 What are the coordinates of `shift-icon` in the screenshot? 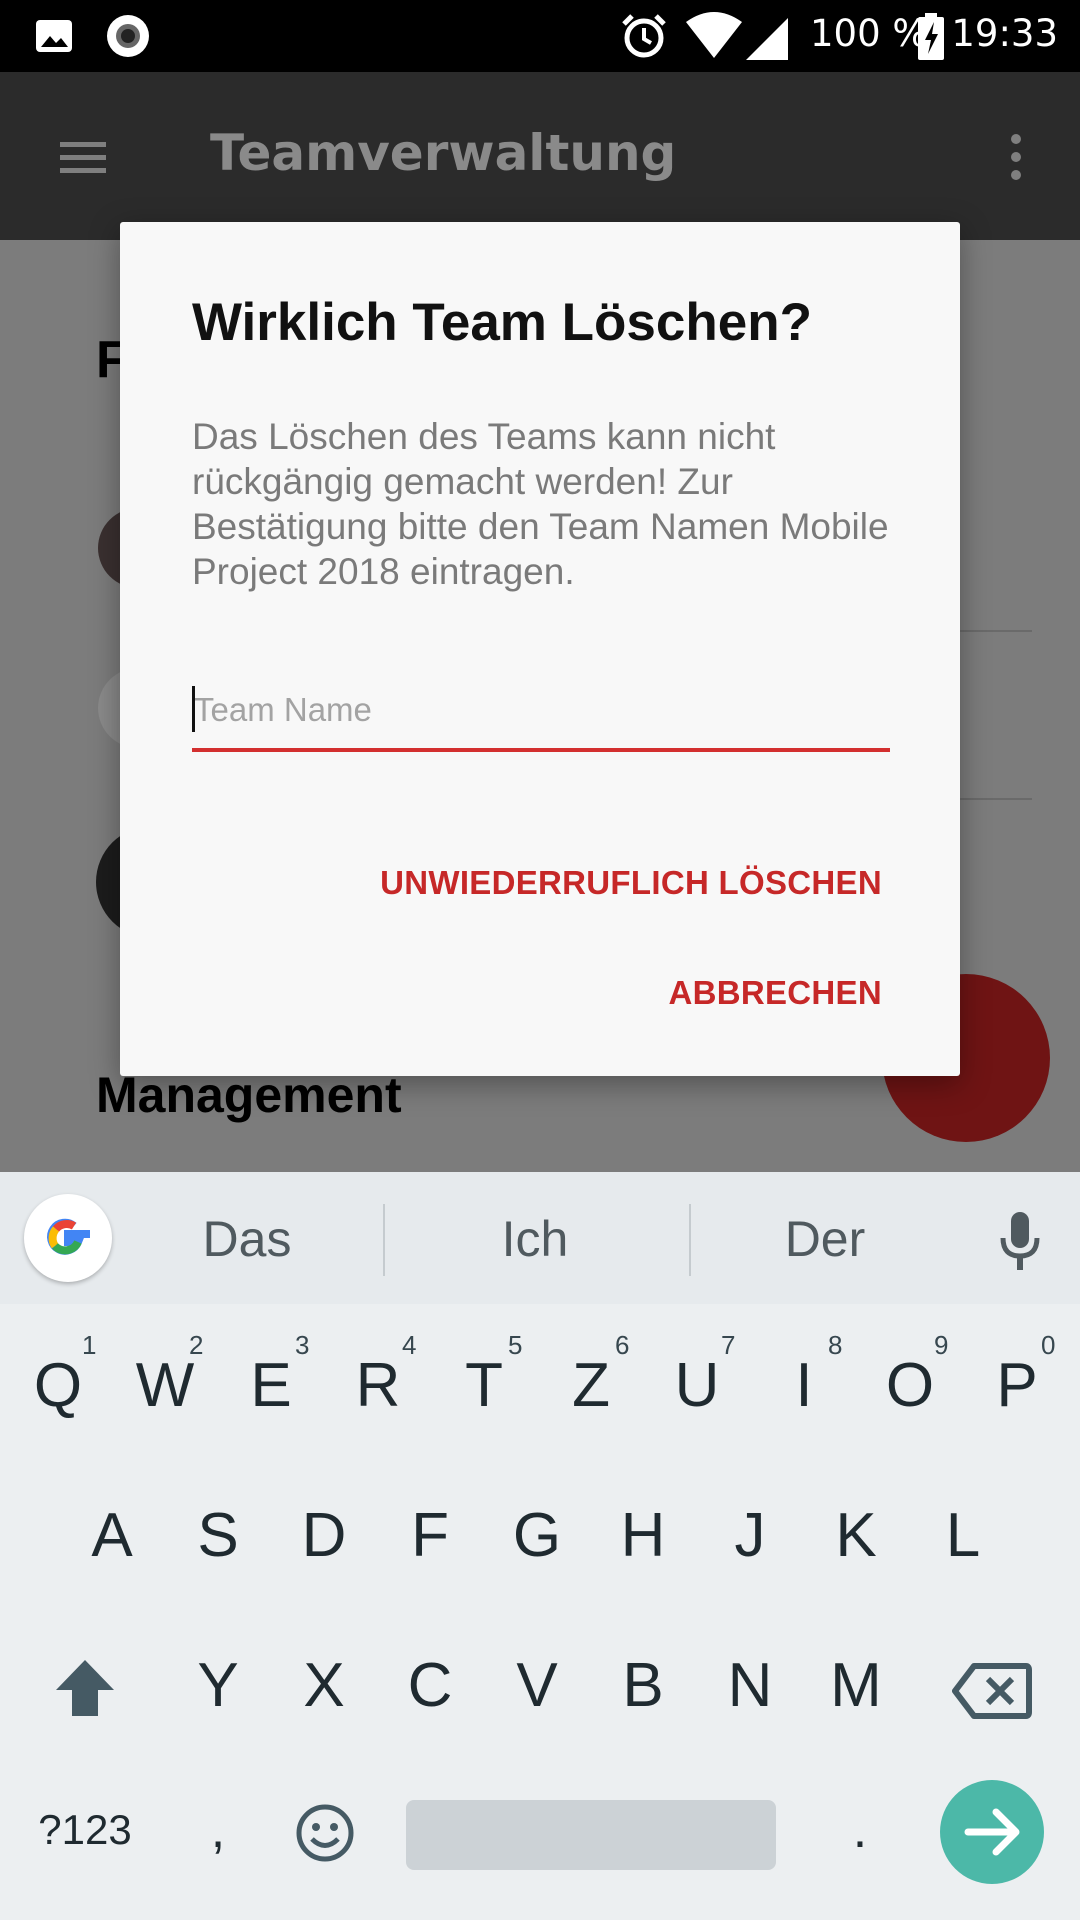 It's located at (85, 1688).